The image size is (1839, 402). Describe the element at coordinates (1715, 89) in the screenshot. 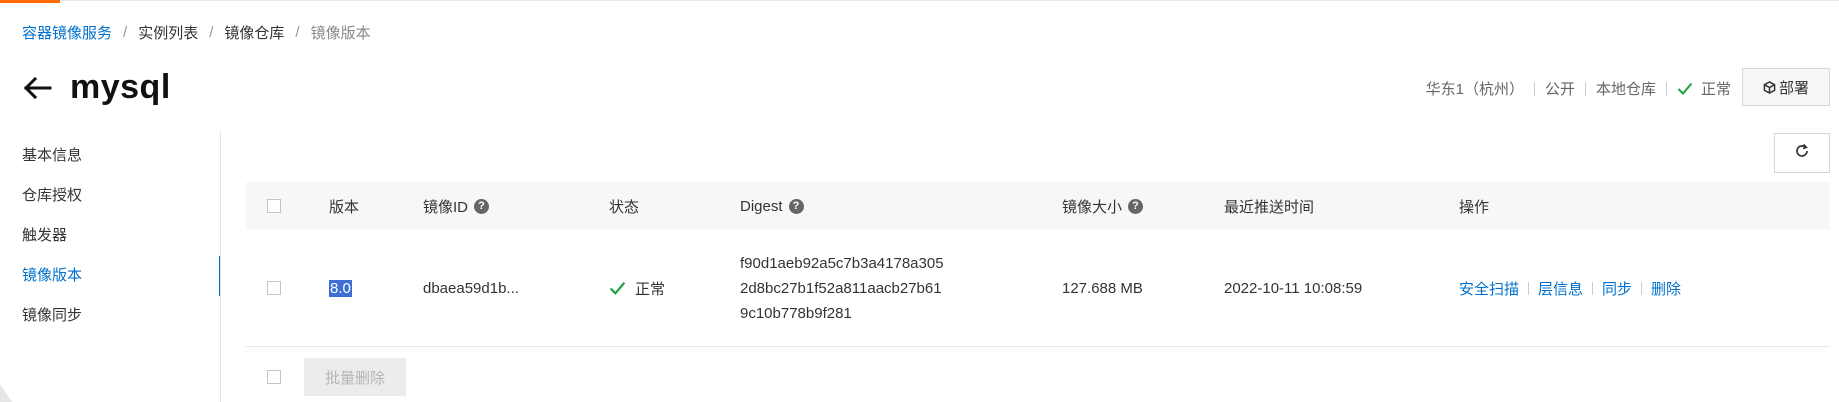

I see `repo-status-label: 正常` at that location.